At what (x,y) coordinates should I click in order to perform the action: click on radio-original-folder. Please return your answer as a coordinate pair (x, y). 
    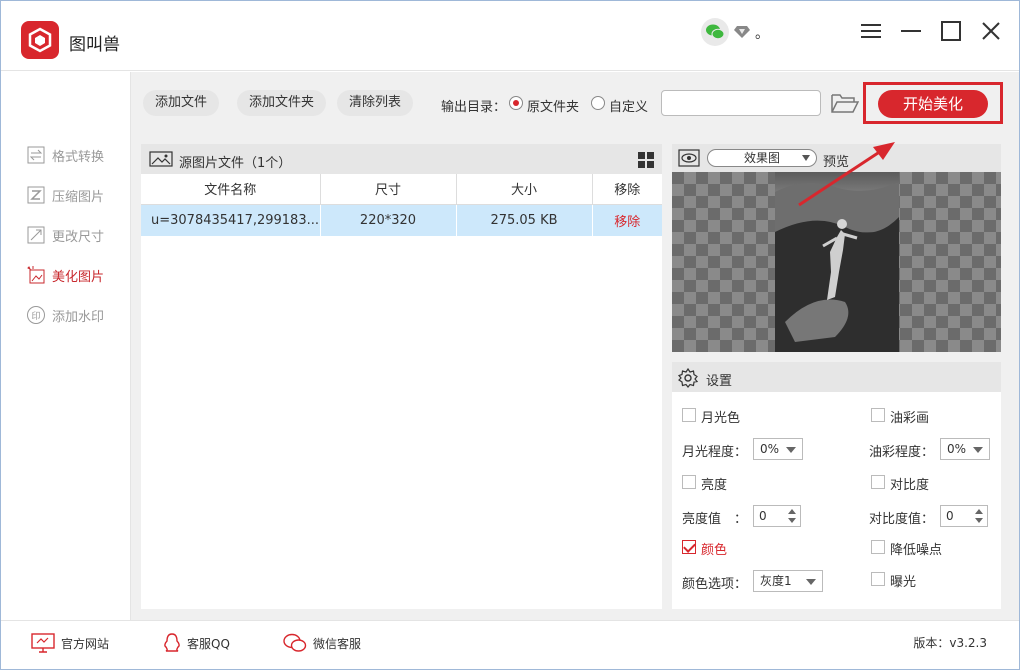
    Looking at the image, I should click on (516, 103).